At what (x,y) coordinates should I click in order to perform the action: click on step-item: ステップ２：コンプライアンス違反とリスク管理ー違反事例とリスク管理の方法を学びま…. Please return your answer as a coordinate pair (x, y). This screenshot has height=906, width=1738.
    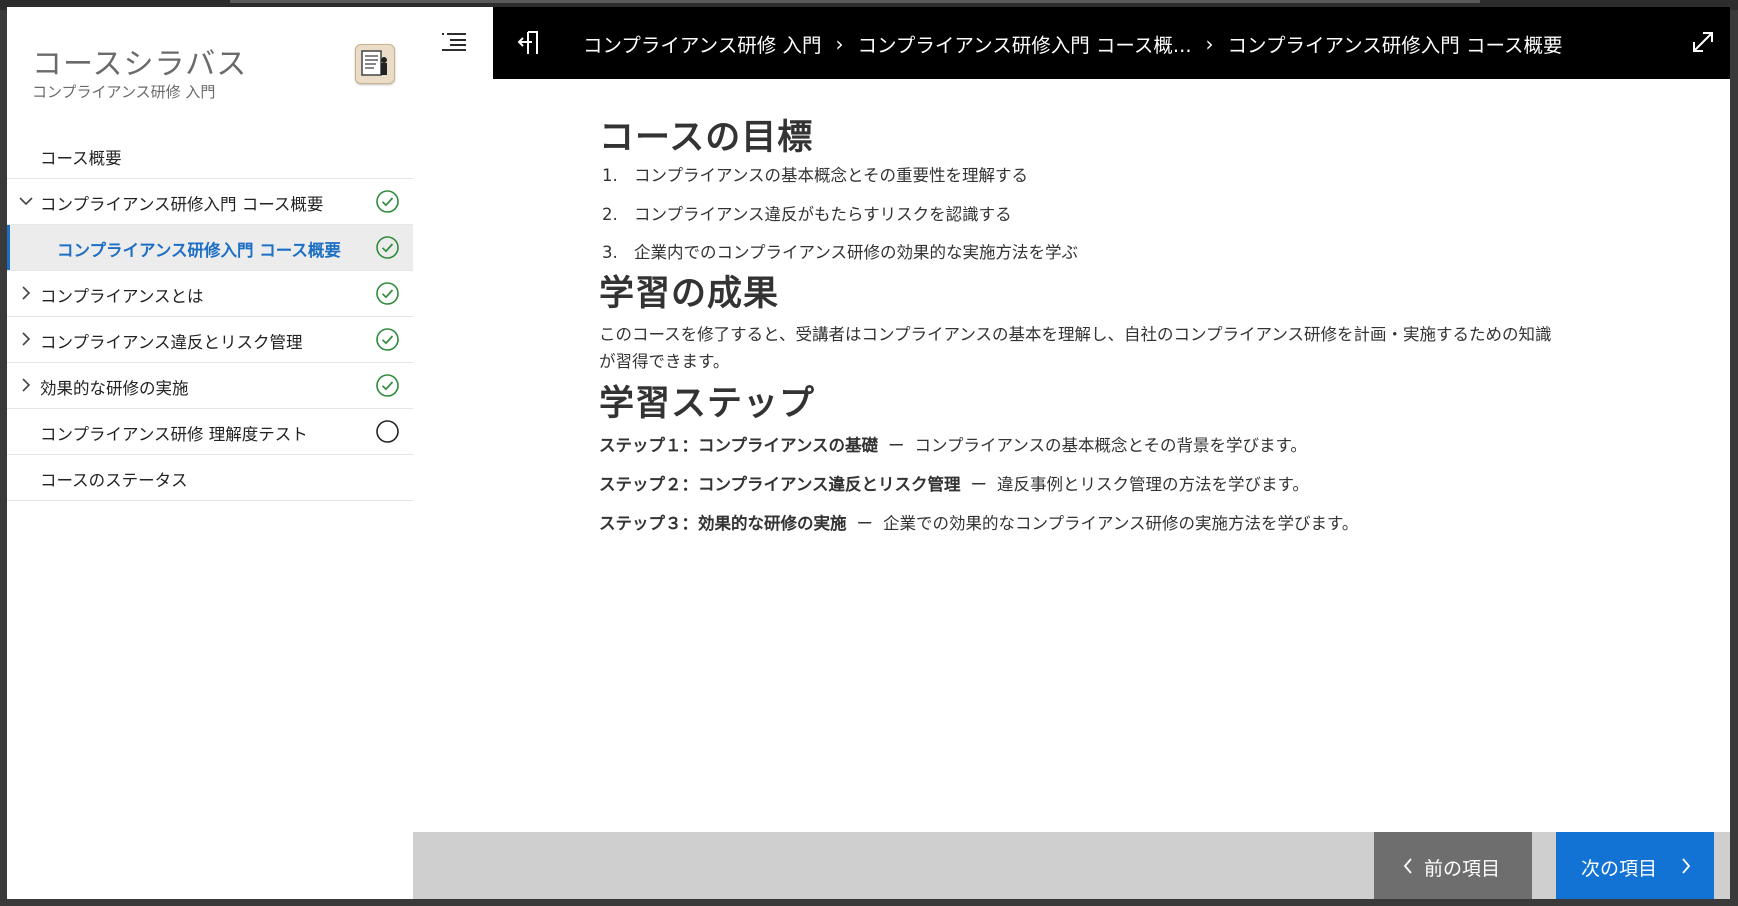
    Looking at the image, I should click on (1079, 485).